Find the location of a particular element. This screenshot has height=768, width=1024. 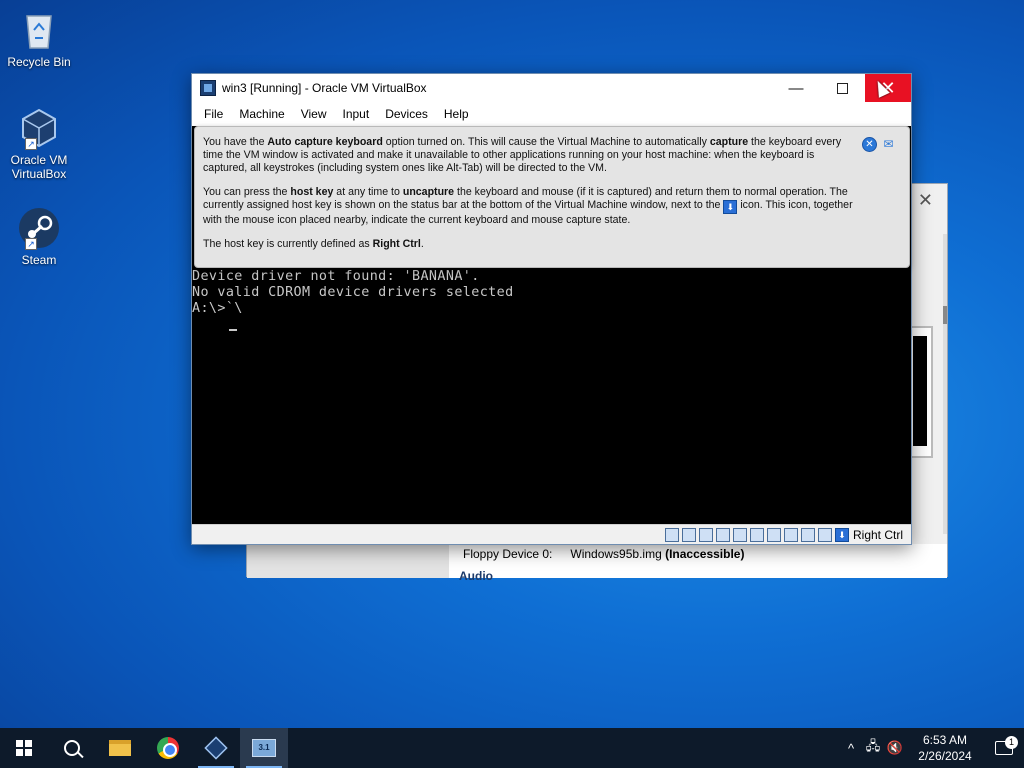

volume-muted-icon: 🔇 is located at coordinates (895, 748).